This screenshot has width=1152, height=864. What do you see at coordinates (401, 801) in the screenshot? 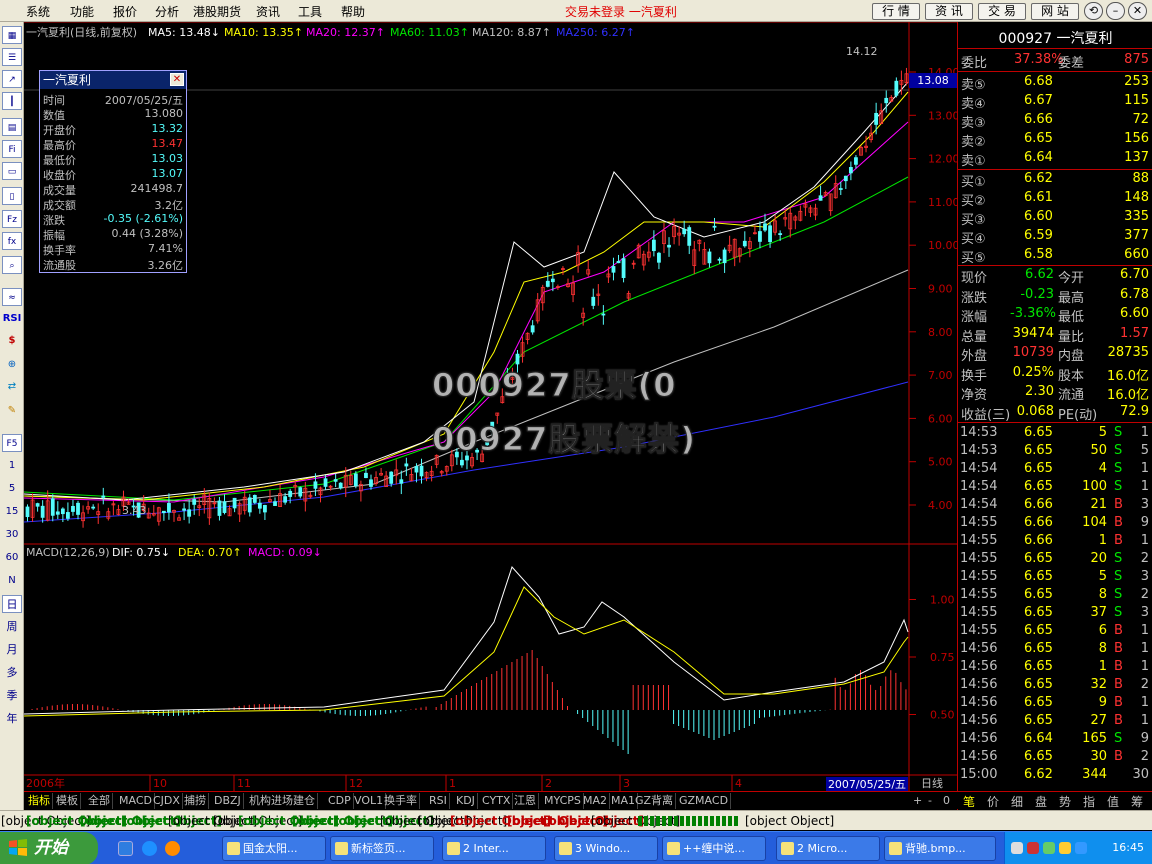
I see `indicator-tab: 换手率` at bounding box center [401, 801].